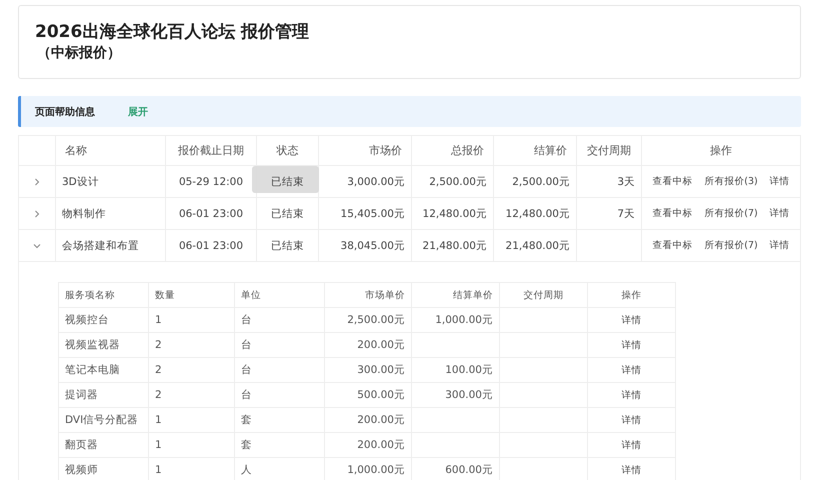 The image size is (825, 480). What do you see at coordinates (103, 370) in the screenshot?
I see `table-cell: 笔记本电脑` at bounding box center [103, 370].